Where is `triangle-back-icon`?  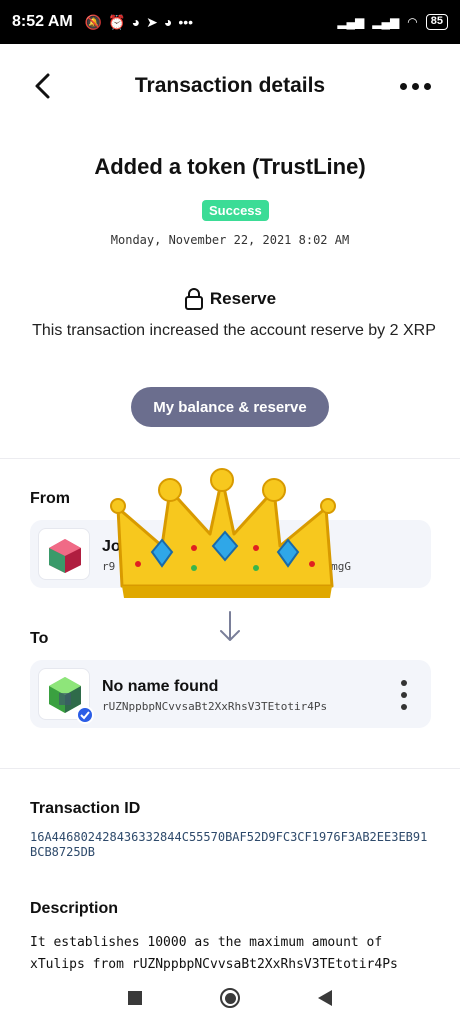 triangle-back-icon is located at coordinates (325, 998).